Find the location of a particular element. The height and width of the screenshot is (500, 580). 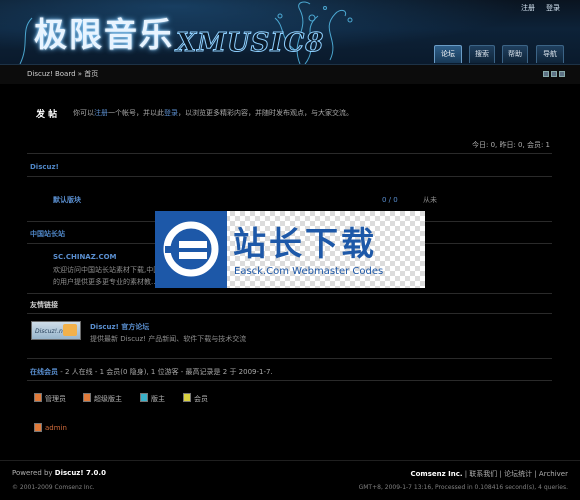

forum-last-post: 从未 is located at coordinates (430, 200).